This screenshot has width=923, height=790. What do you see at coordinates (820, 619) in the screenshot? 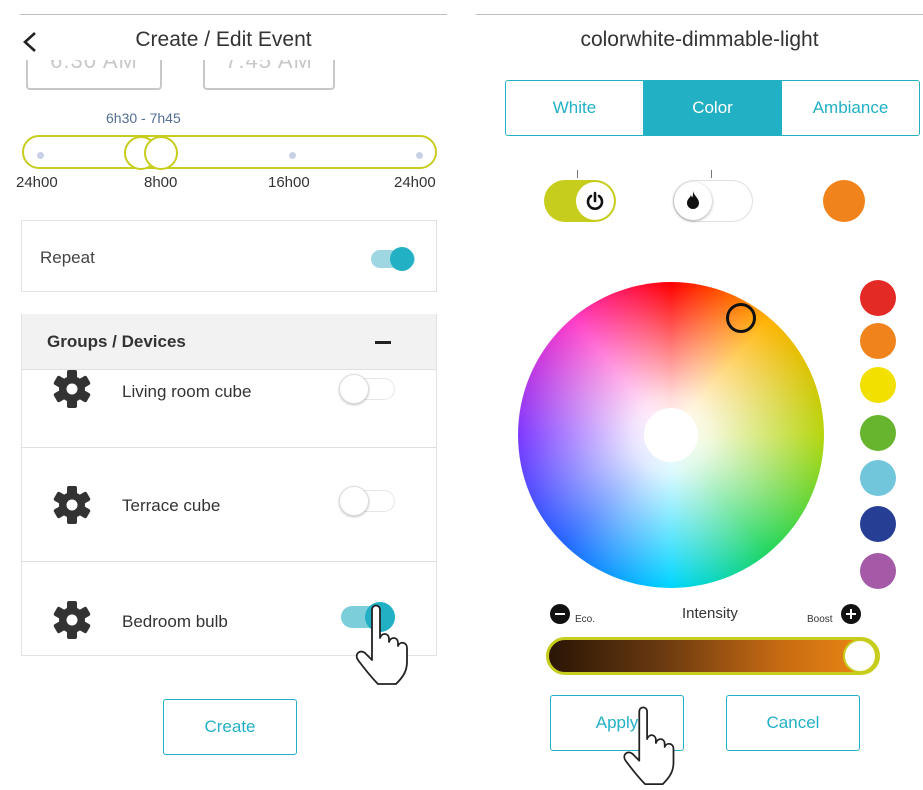
I see `boost-label: Boost` at bounding box center [820, 619].